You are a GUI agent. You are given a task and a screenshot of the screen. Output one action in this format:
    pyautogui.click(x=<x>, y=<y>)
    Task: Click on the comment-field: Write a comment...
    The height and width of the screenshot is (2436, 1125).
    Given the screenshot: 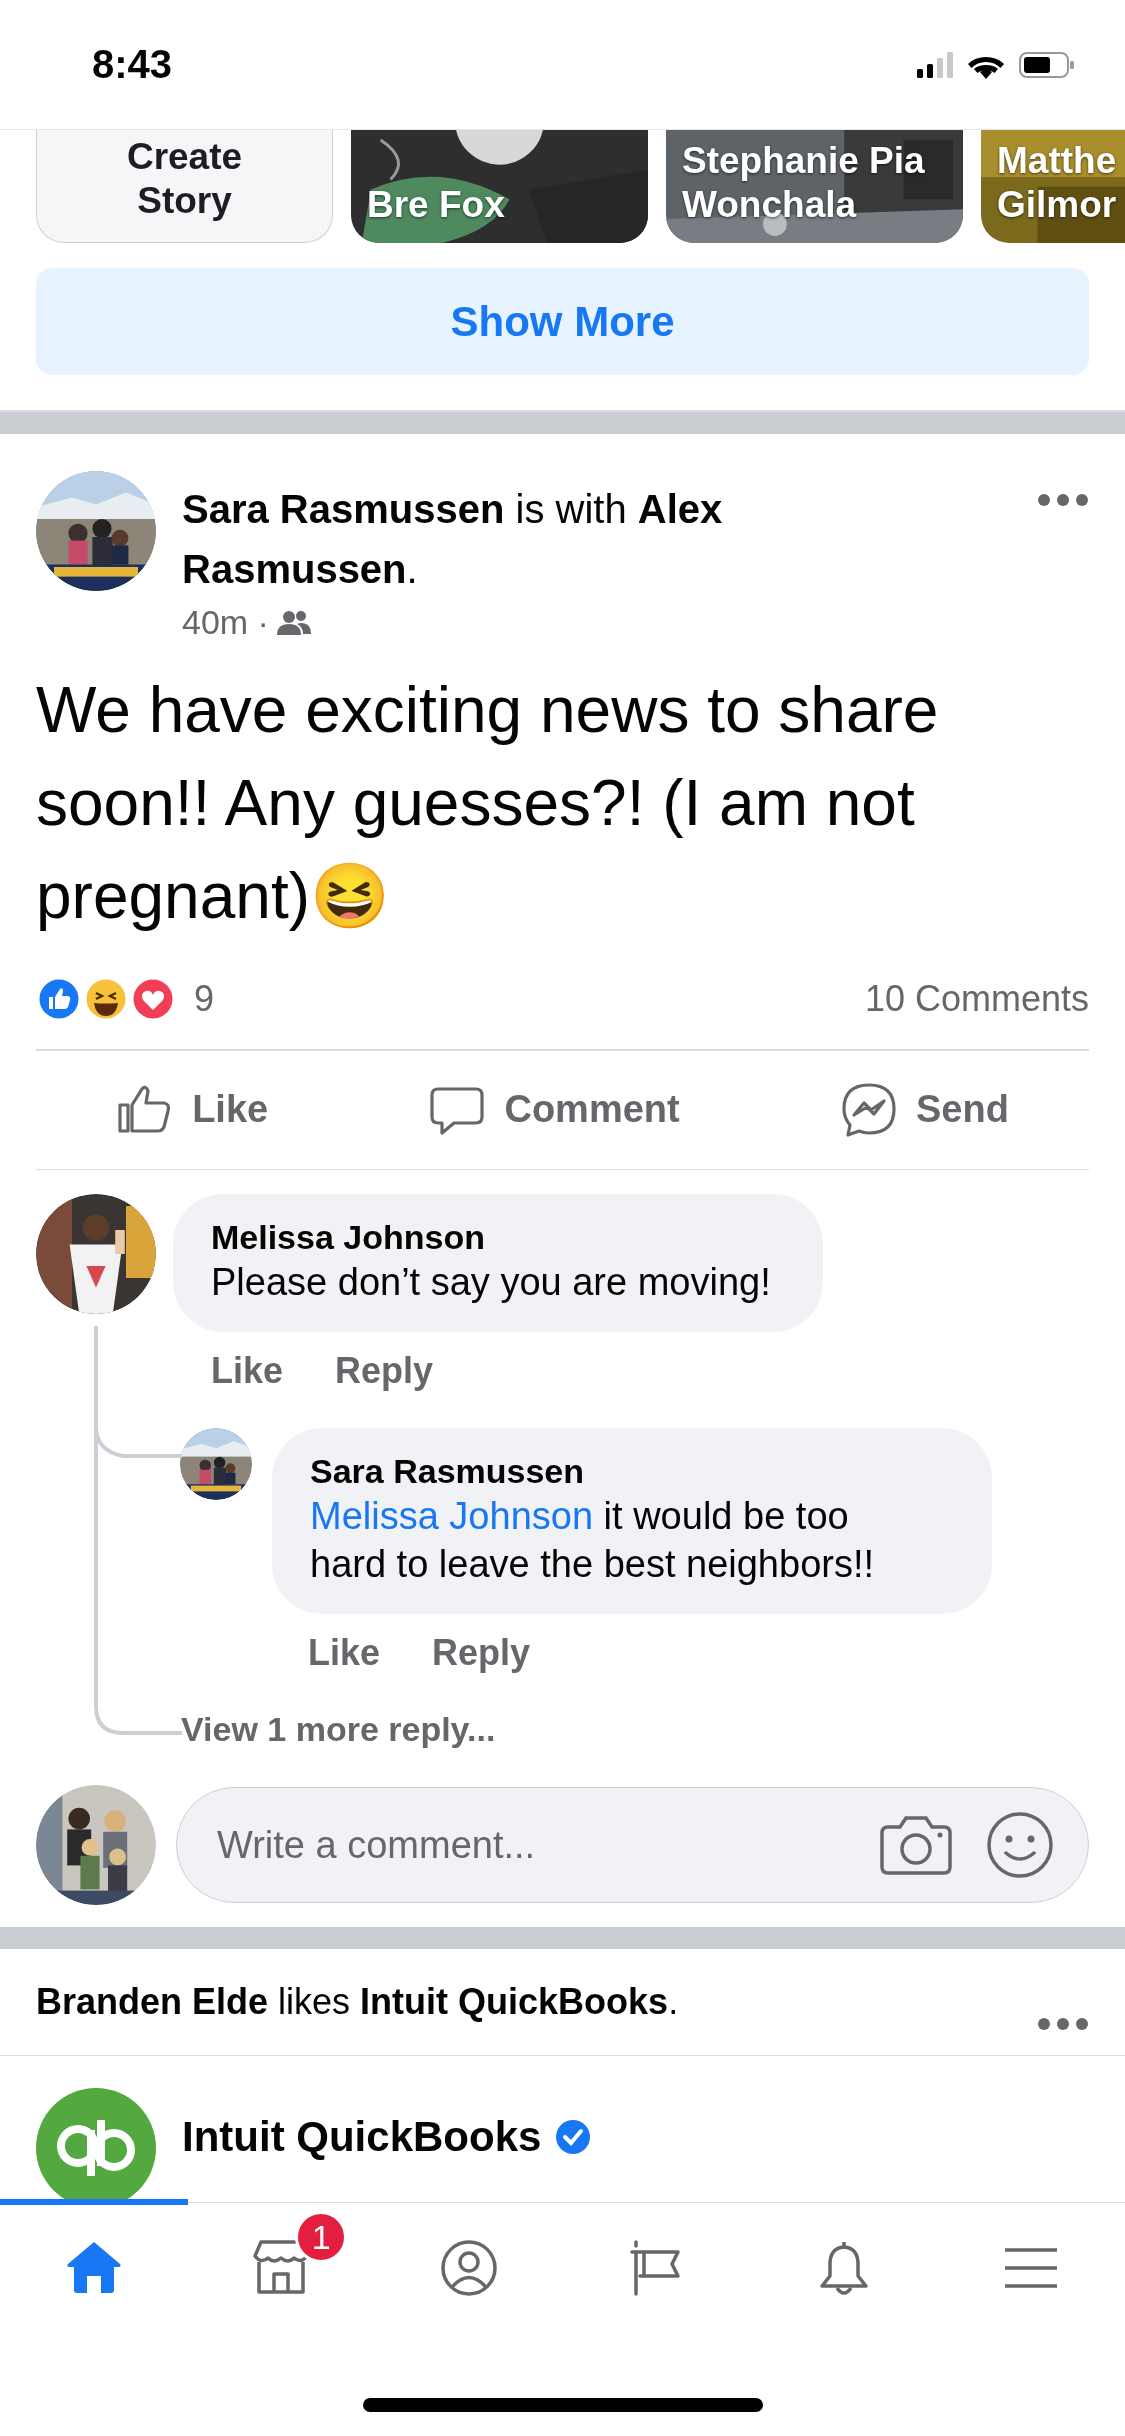 What is the action you would take?
    pyautogui.click(x=530, y=1845)
    